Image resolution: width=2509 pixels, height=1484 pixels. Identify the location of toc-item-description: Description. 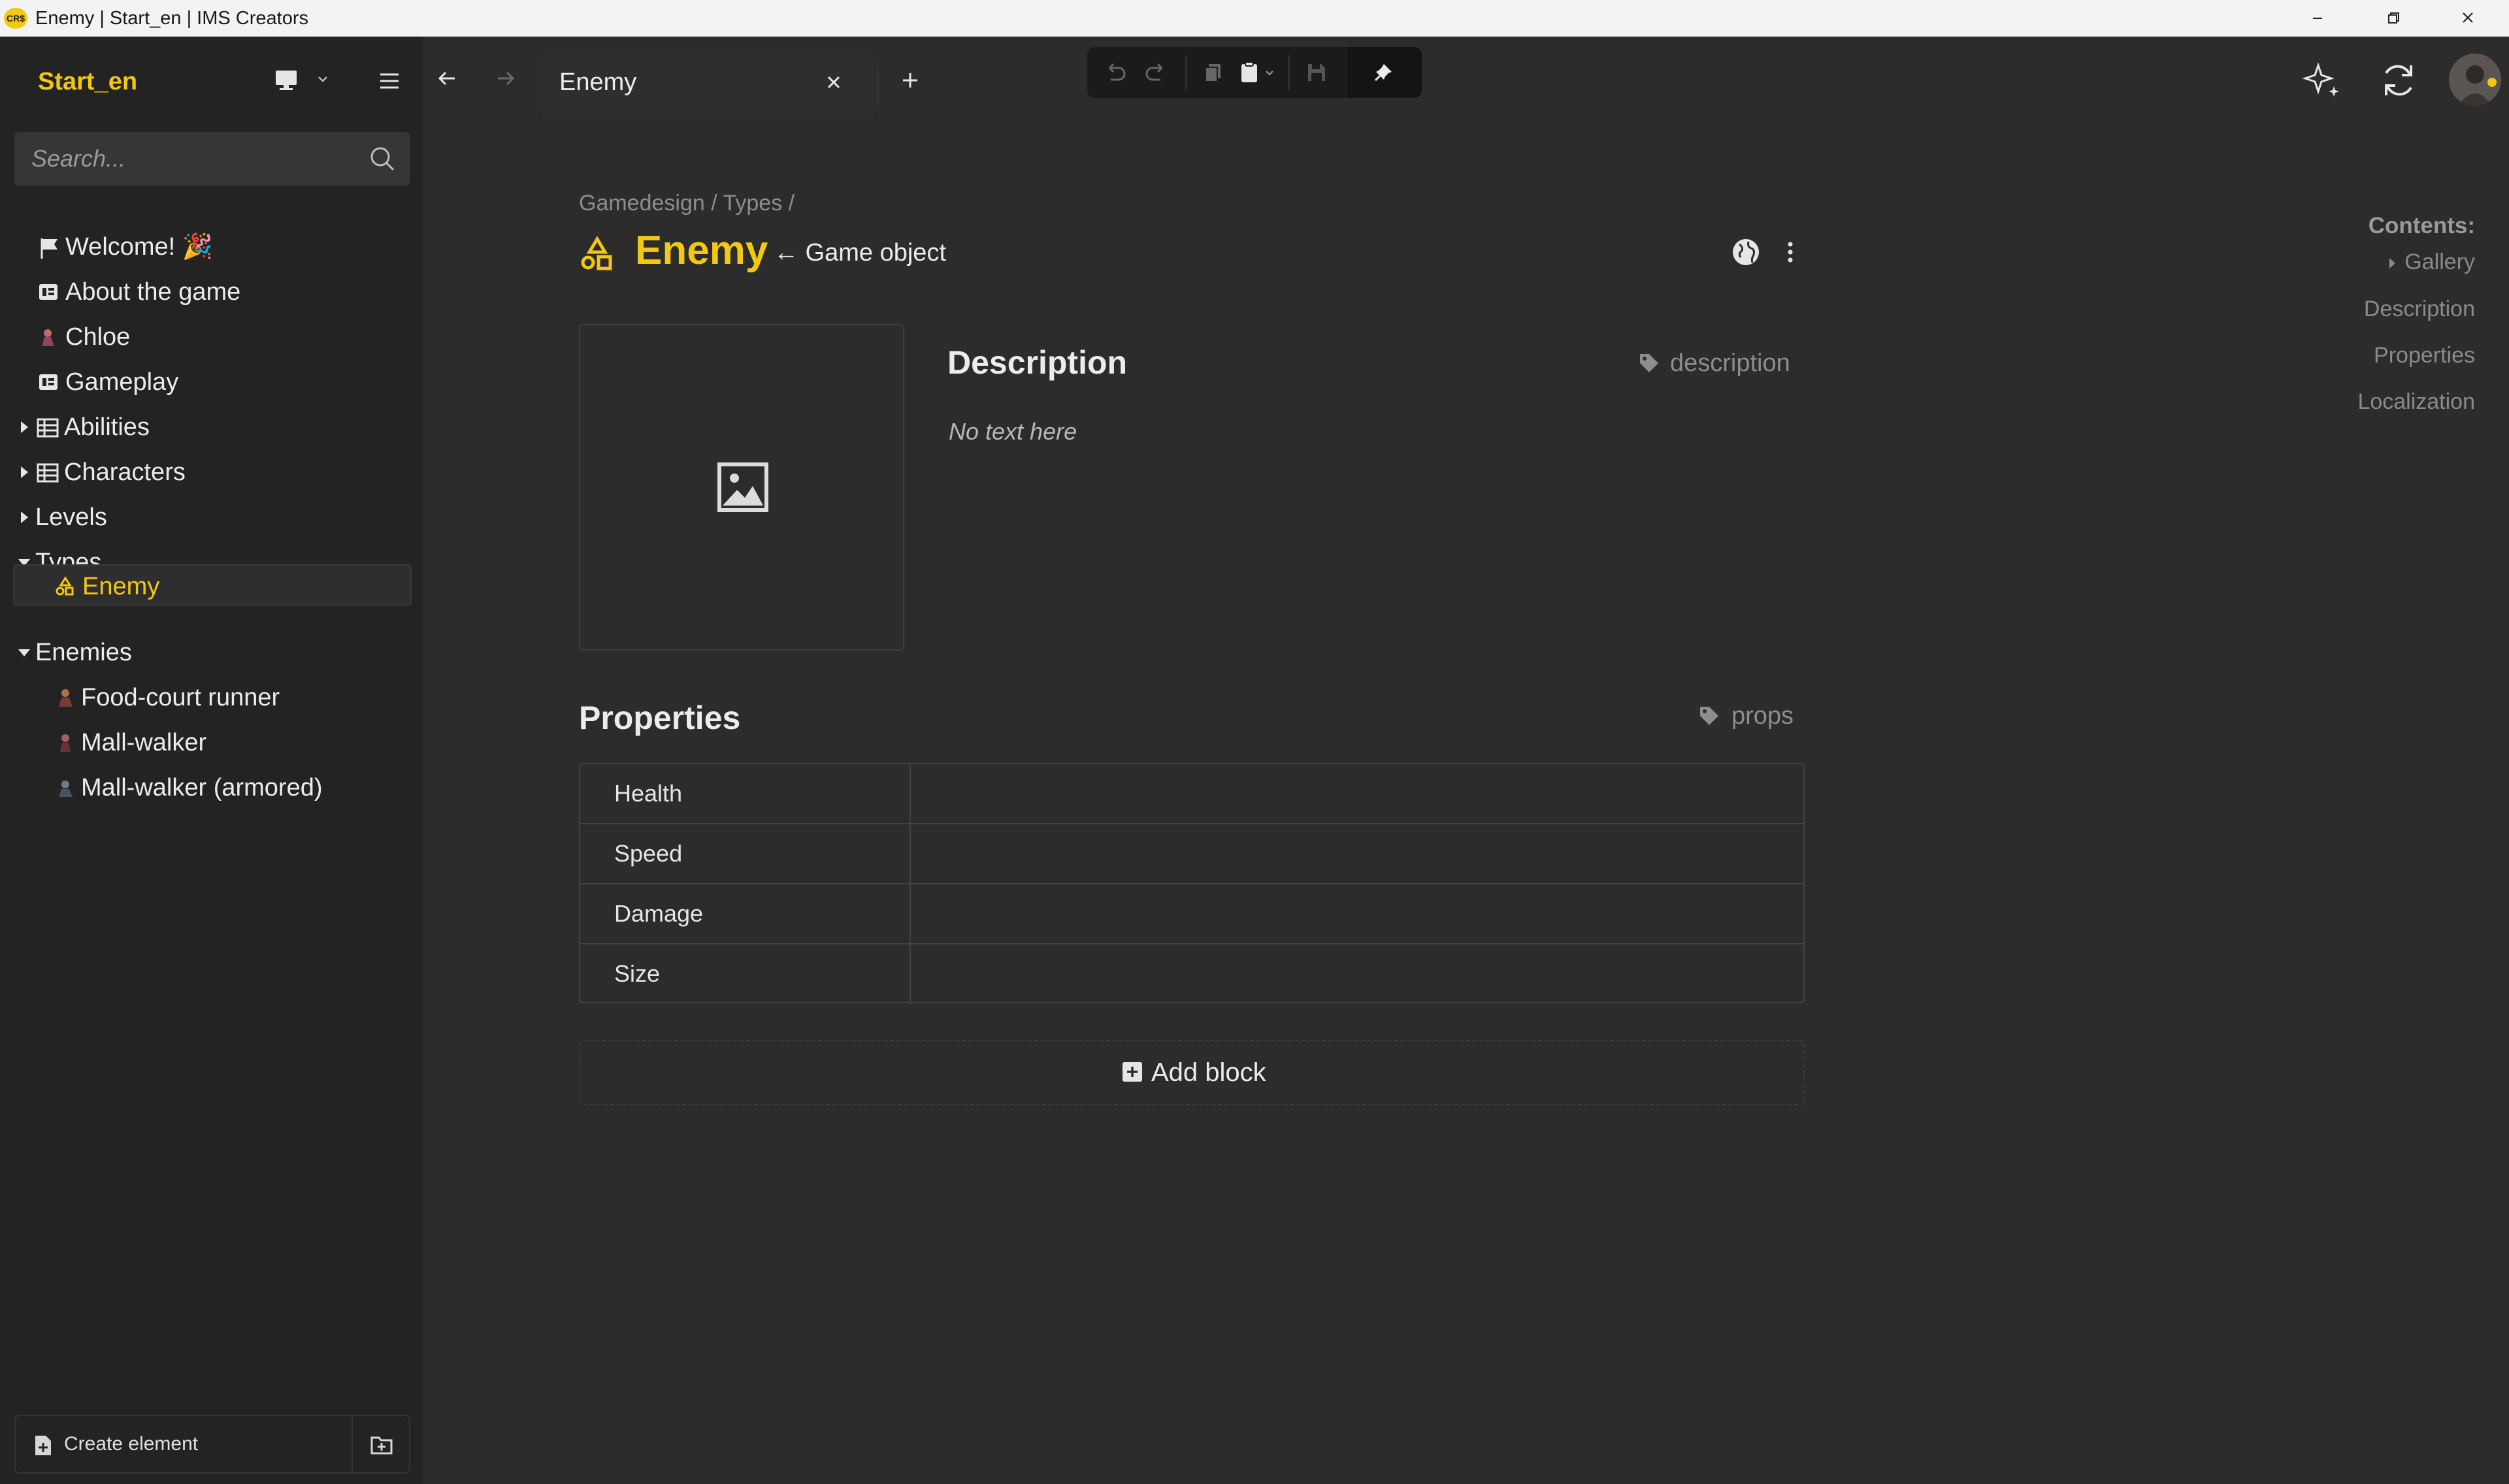
(2419, 309).